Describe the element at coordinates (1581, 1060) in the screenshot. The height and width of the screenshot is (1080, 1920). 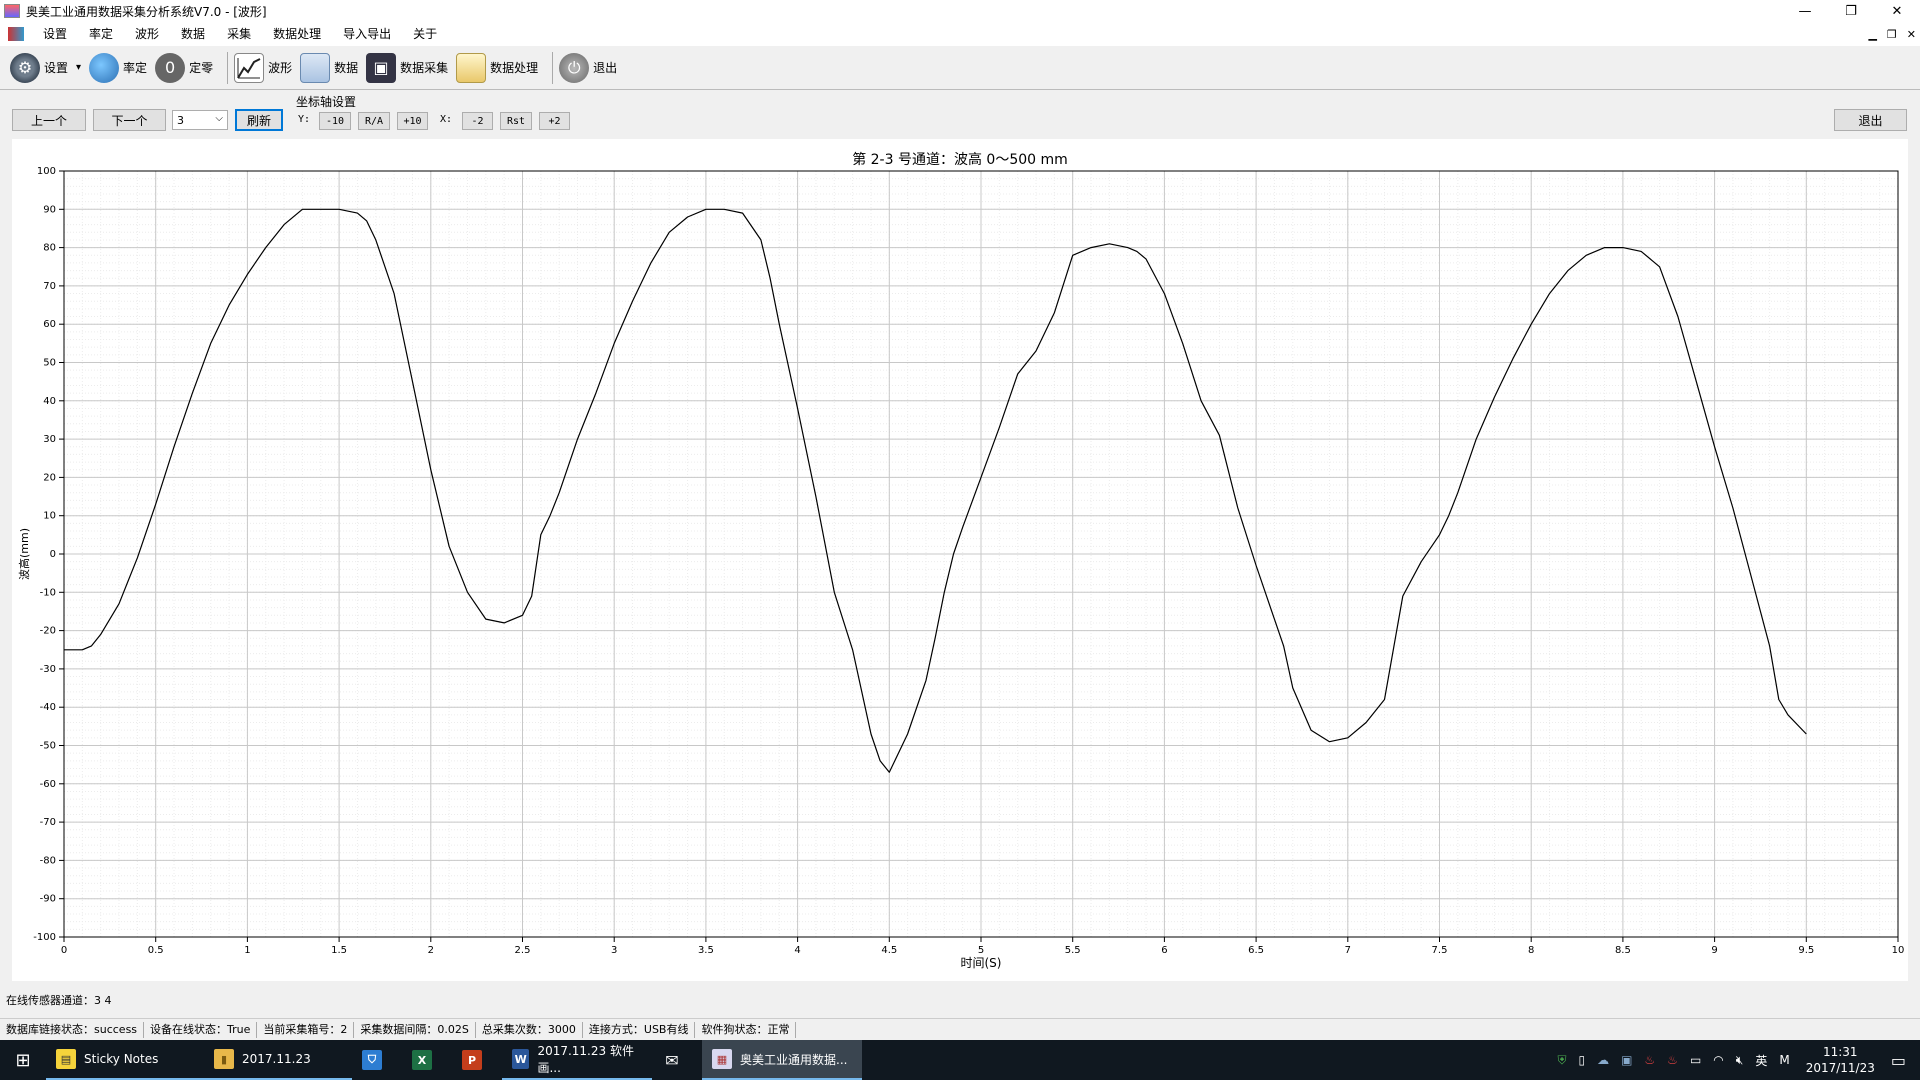
I see `usb-icon: ▯` at that location.